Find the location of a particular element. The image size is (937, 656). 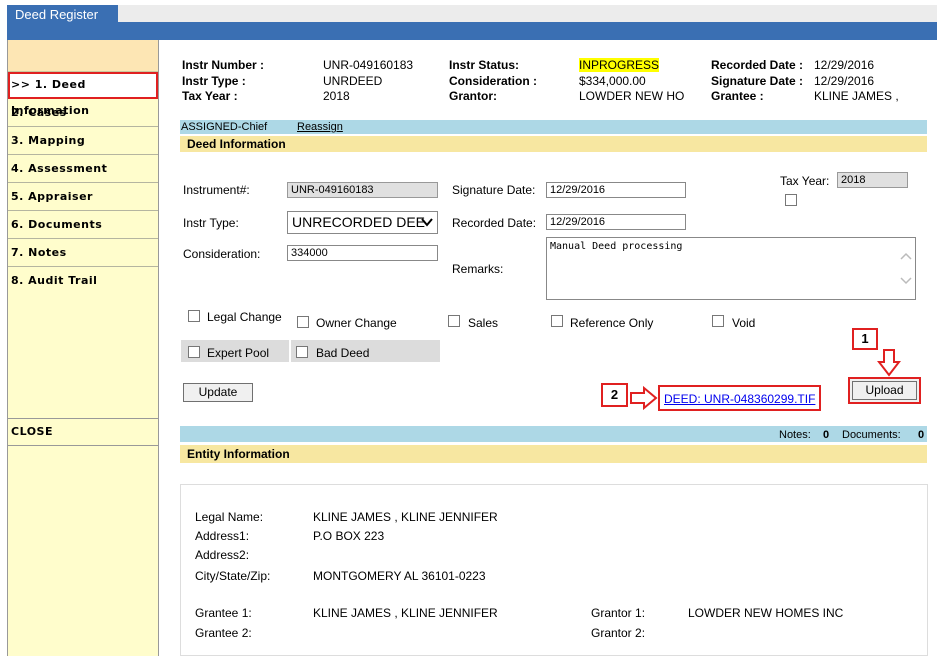

grantor1-value: LOWDER NEW HOMES INC is located at coordinates (766, 613).